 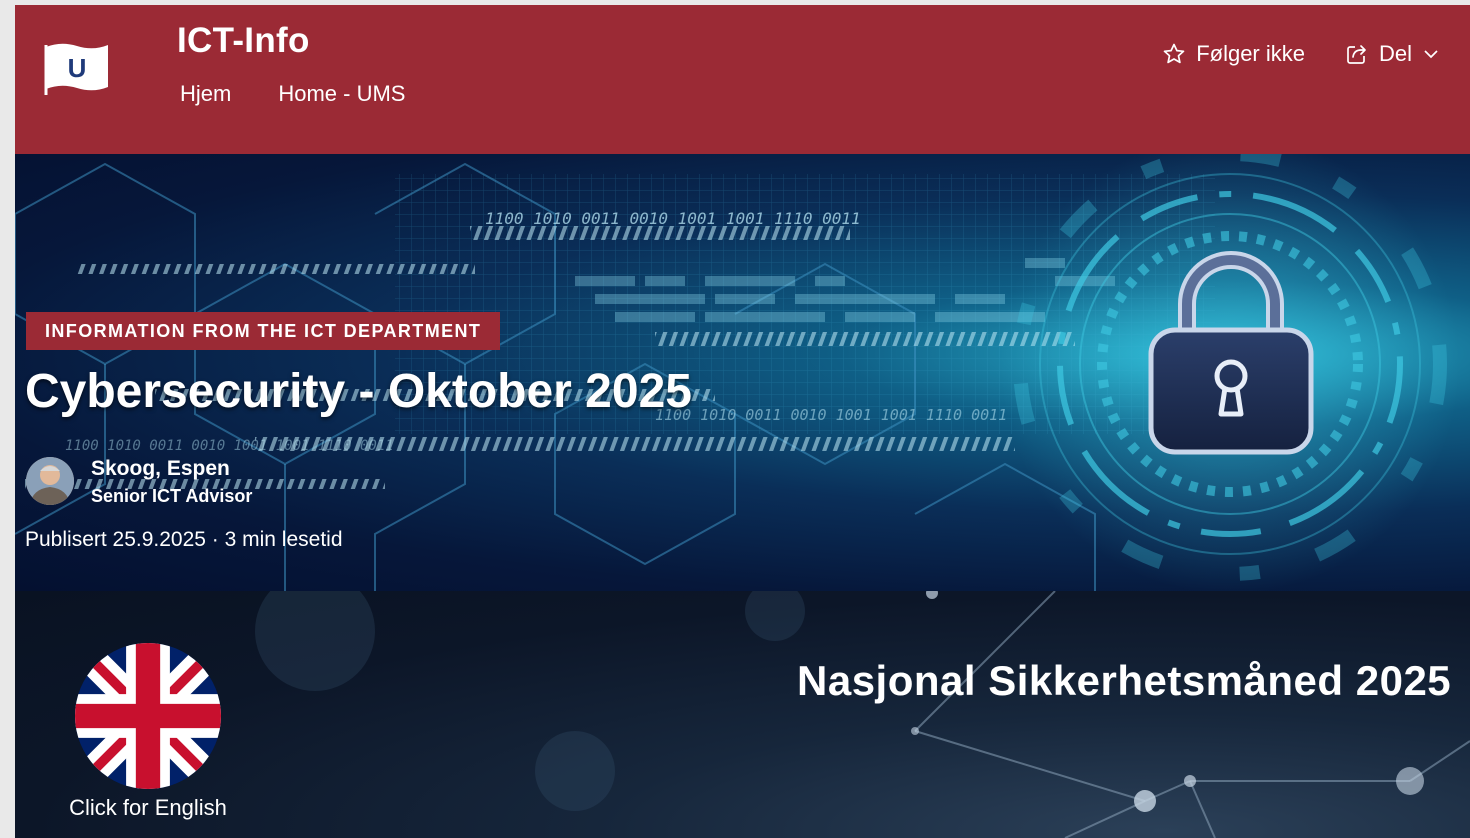 I want to click on english-link: Click for English, so click(x=148, y=732).